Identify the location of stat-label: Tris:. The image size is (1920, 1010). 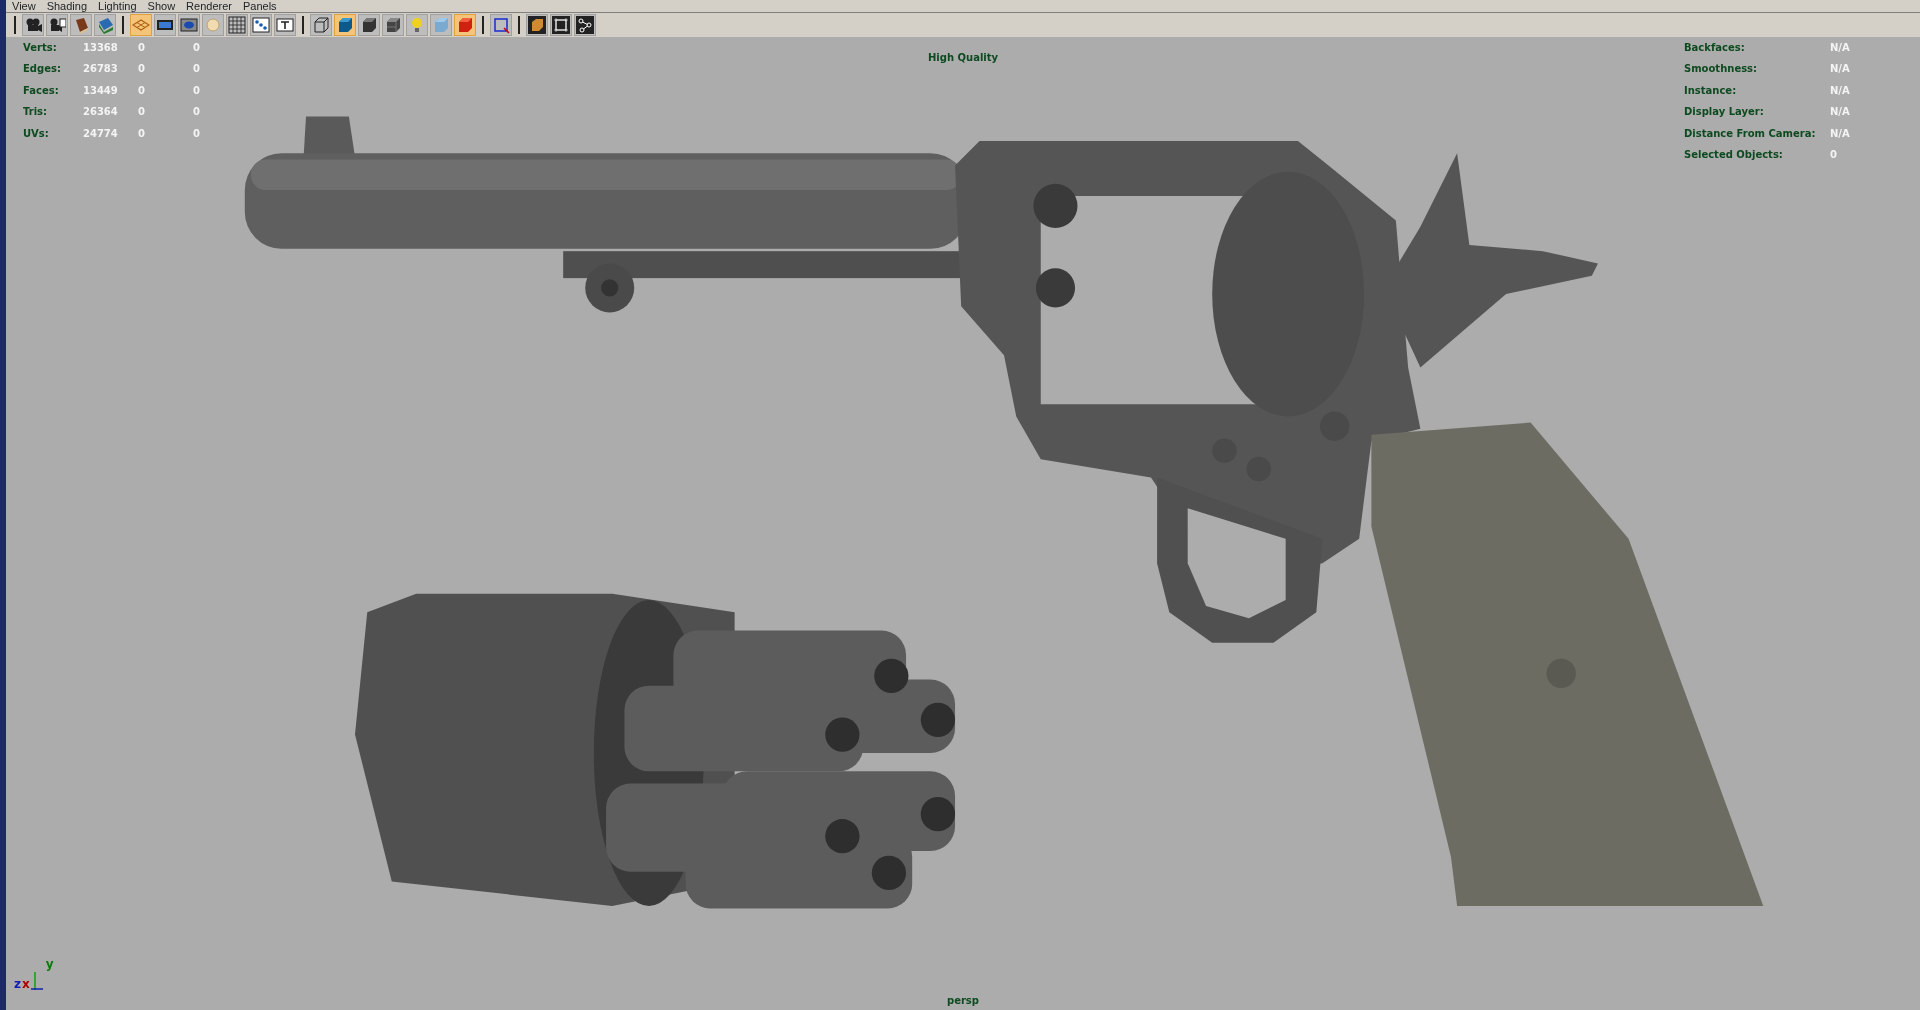
(36, 112).